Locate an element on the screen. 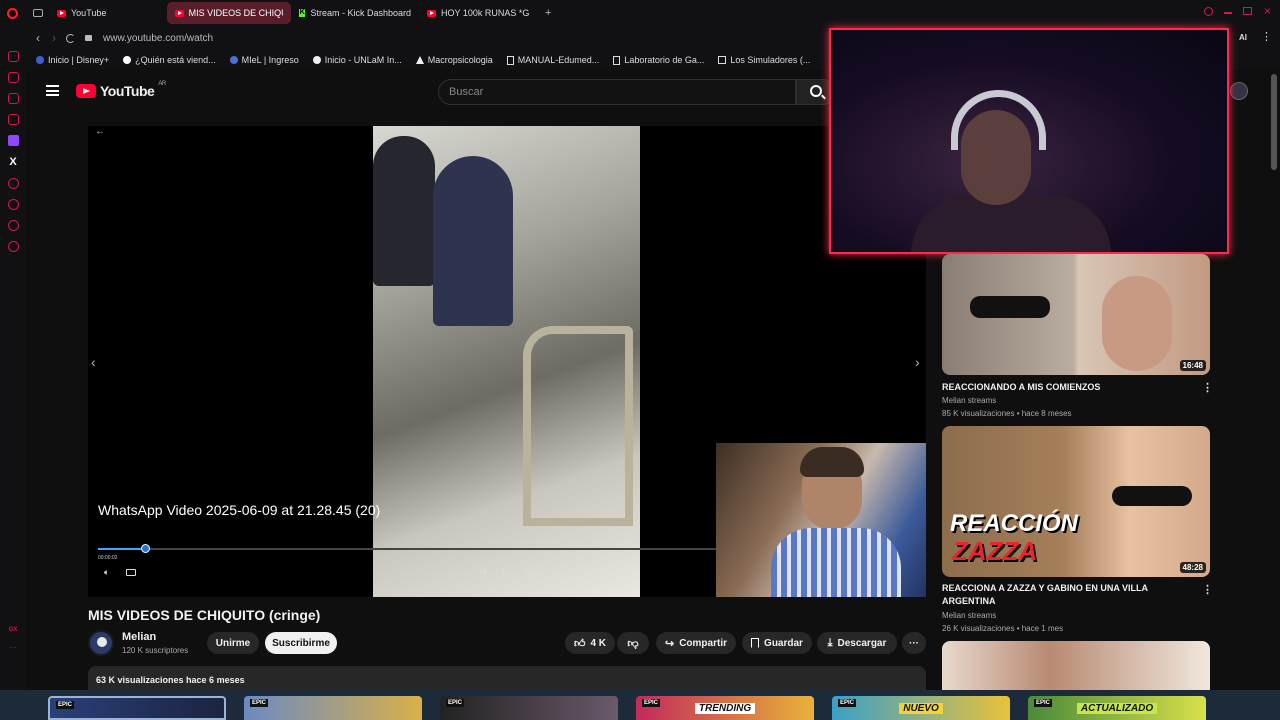 The height and width of the screenshot is (720, 1280). browser-menu-icon: ⋮ is located at coordinates (1266, 36).